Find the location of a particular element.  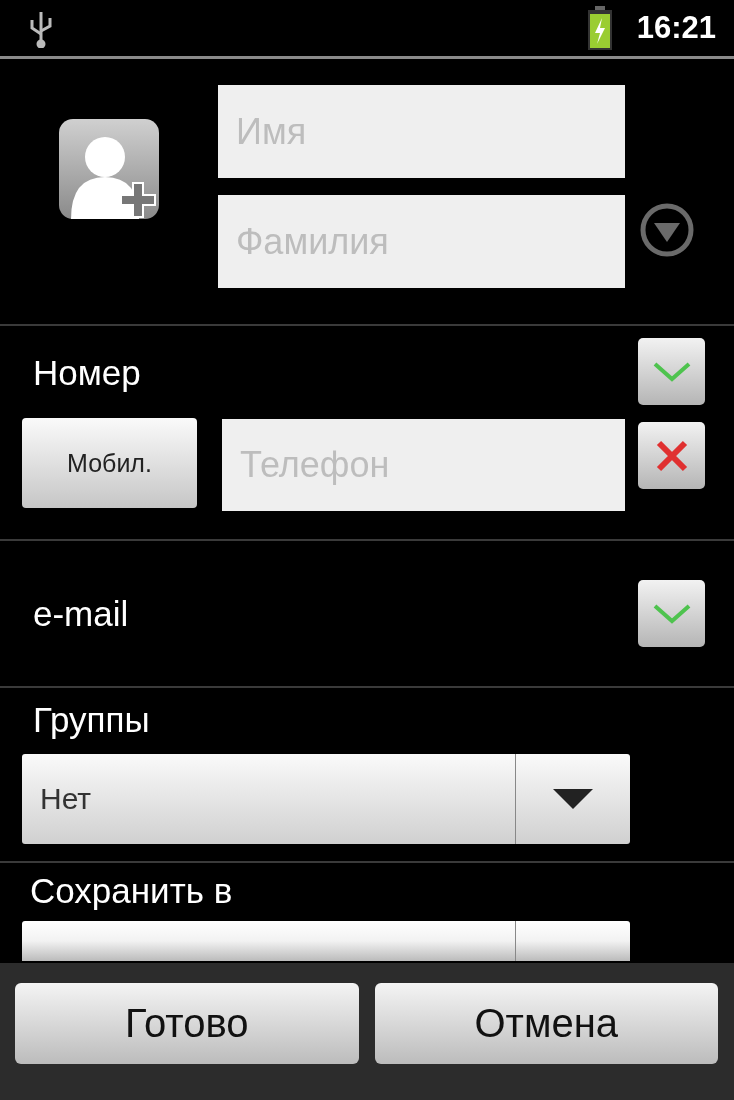

remove-button is located at coordinates (671, 455).